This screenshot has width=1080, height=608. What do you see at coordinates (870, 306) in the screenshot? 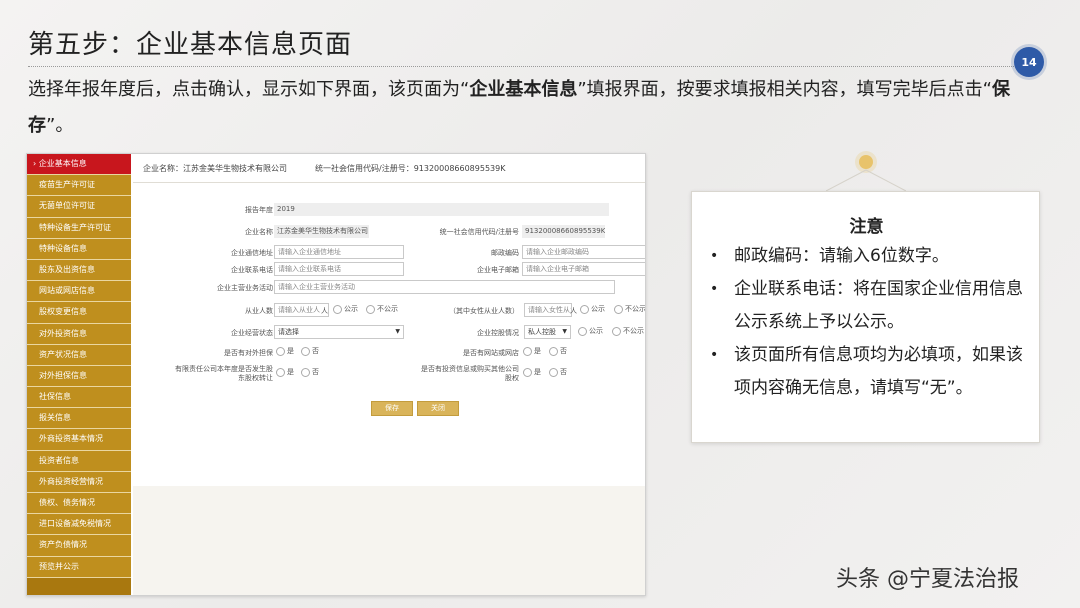
I see `note-item: 企业联系电话：将在国家企业信用信息公示系统上予以公示。` at bounding box center [870, 306].